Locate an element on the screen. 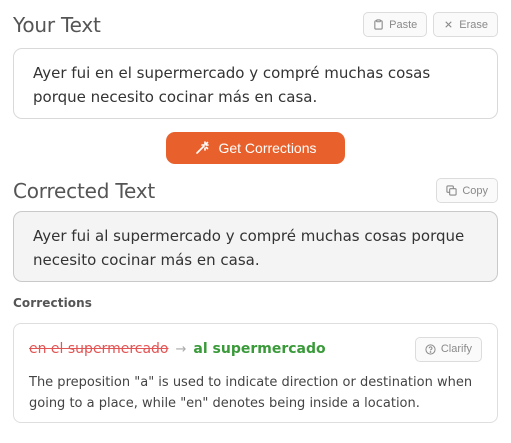 This screenshot has height=443, width=511. help-circle-icon is located at coordinates (430, 349).